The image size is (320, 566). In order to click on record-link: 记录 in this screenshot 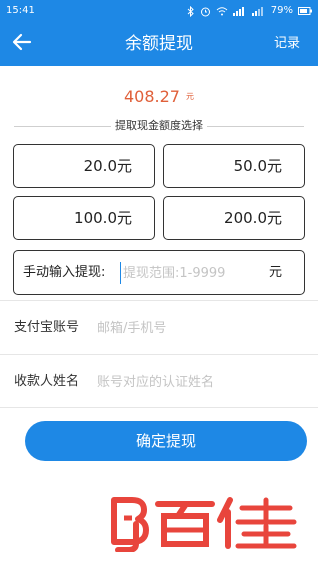, I will do `click(287, 44)`.